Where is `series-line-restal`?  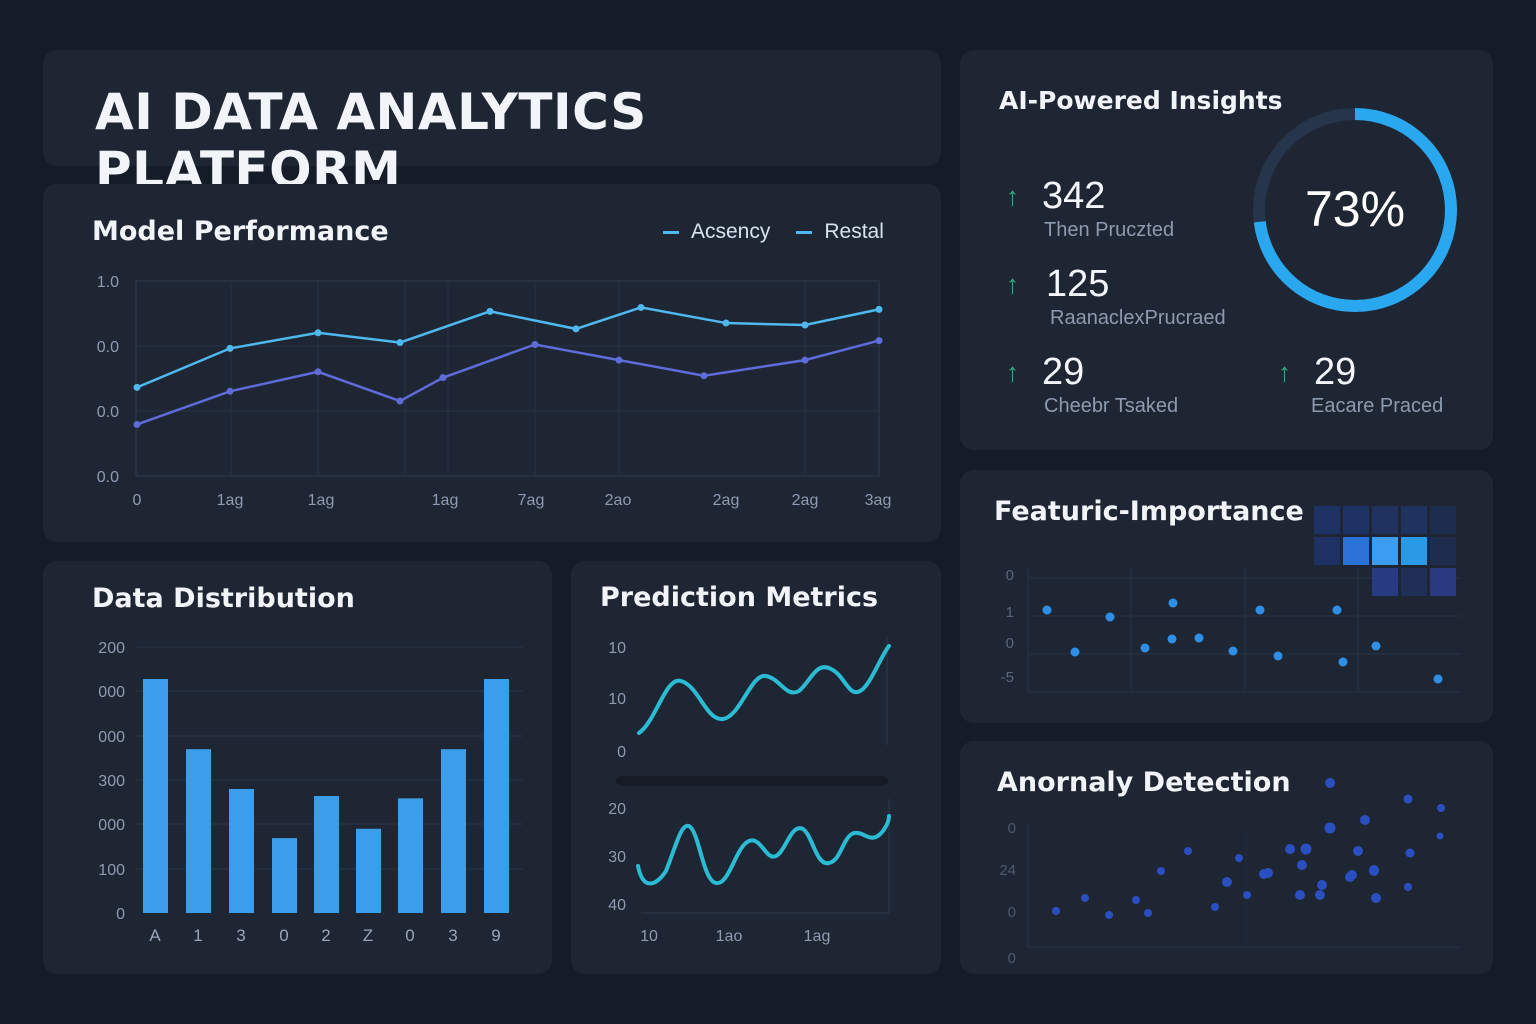
series-line-restal is located at coordinates (508, 382).